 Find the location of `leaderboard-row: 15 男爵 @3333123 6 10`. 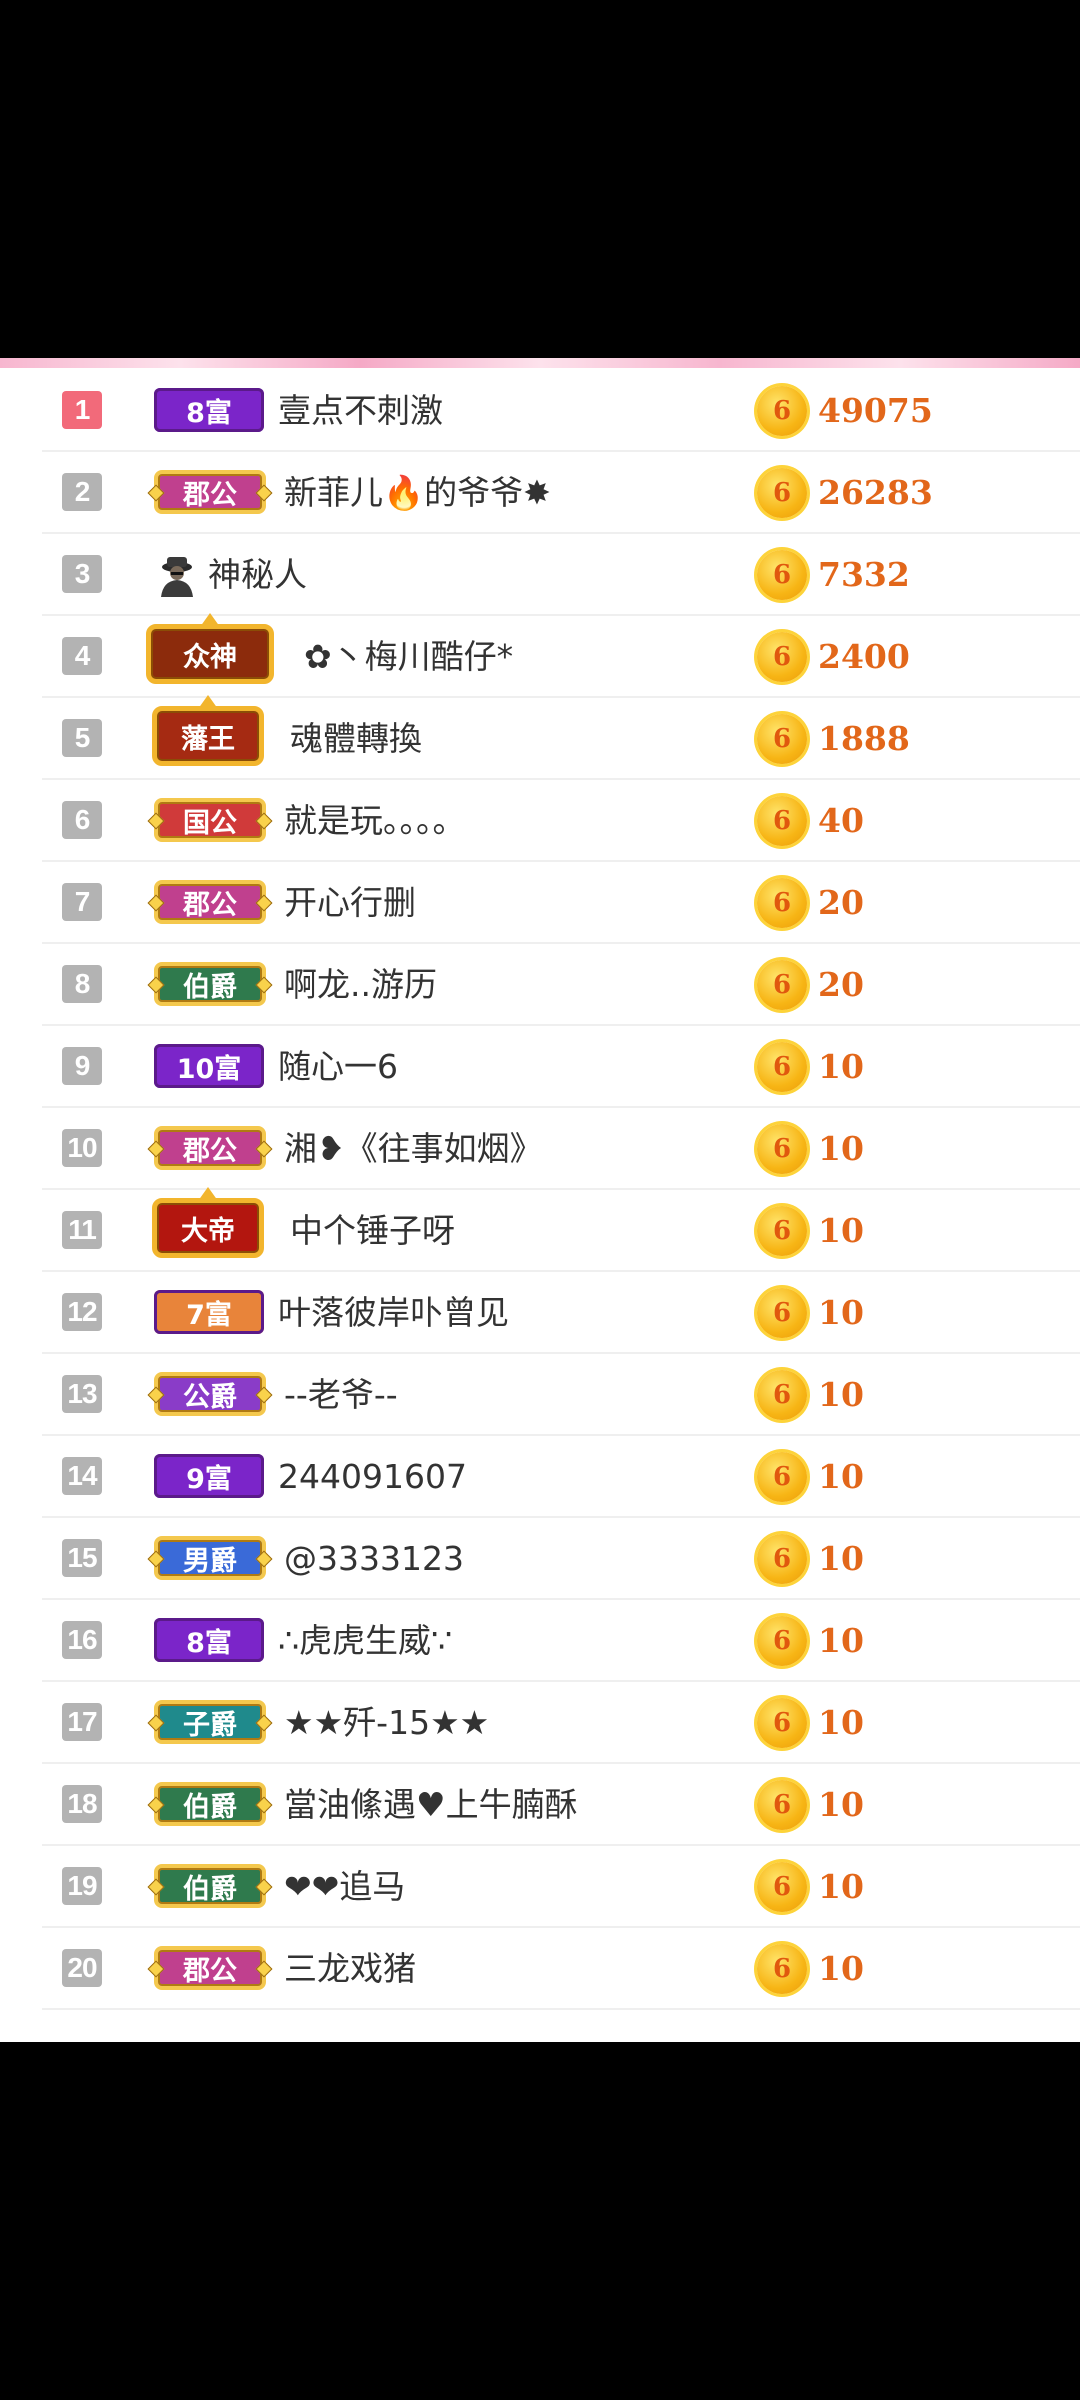

leaderboard-row: 15 男爵 @3333123 6 10 is located at coordinates (561, 1559).